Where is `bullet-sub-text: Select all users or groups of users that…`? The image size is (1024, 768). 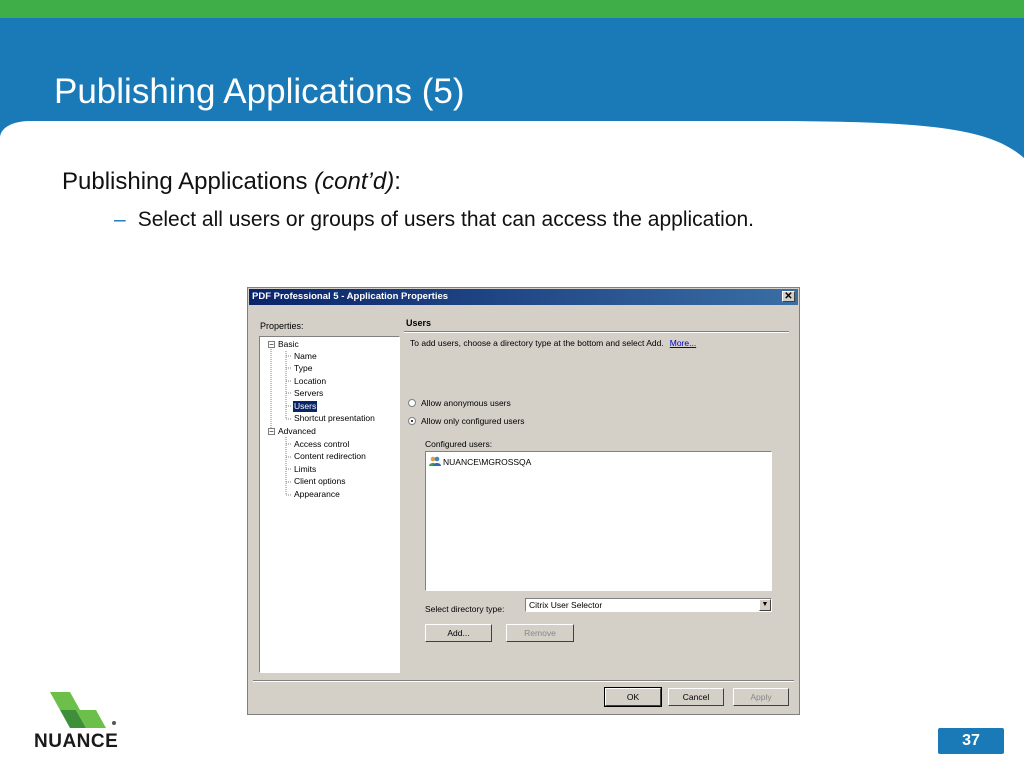 bullet-sub-text: Select all users or groups of users that… is located at coordinates (446, 219).